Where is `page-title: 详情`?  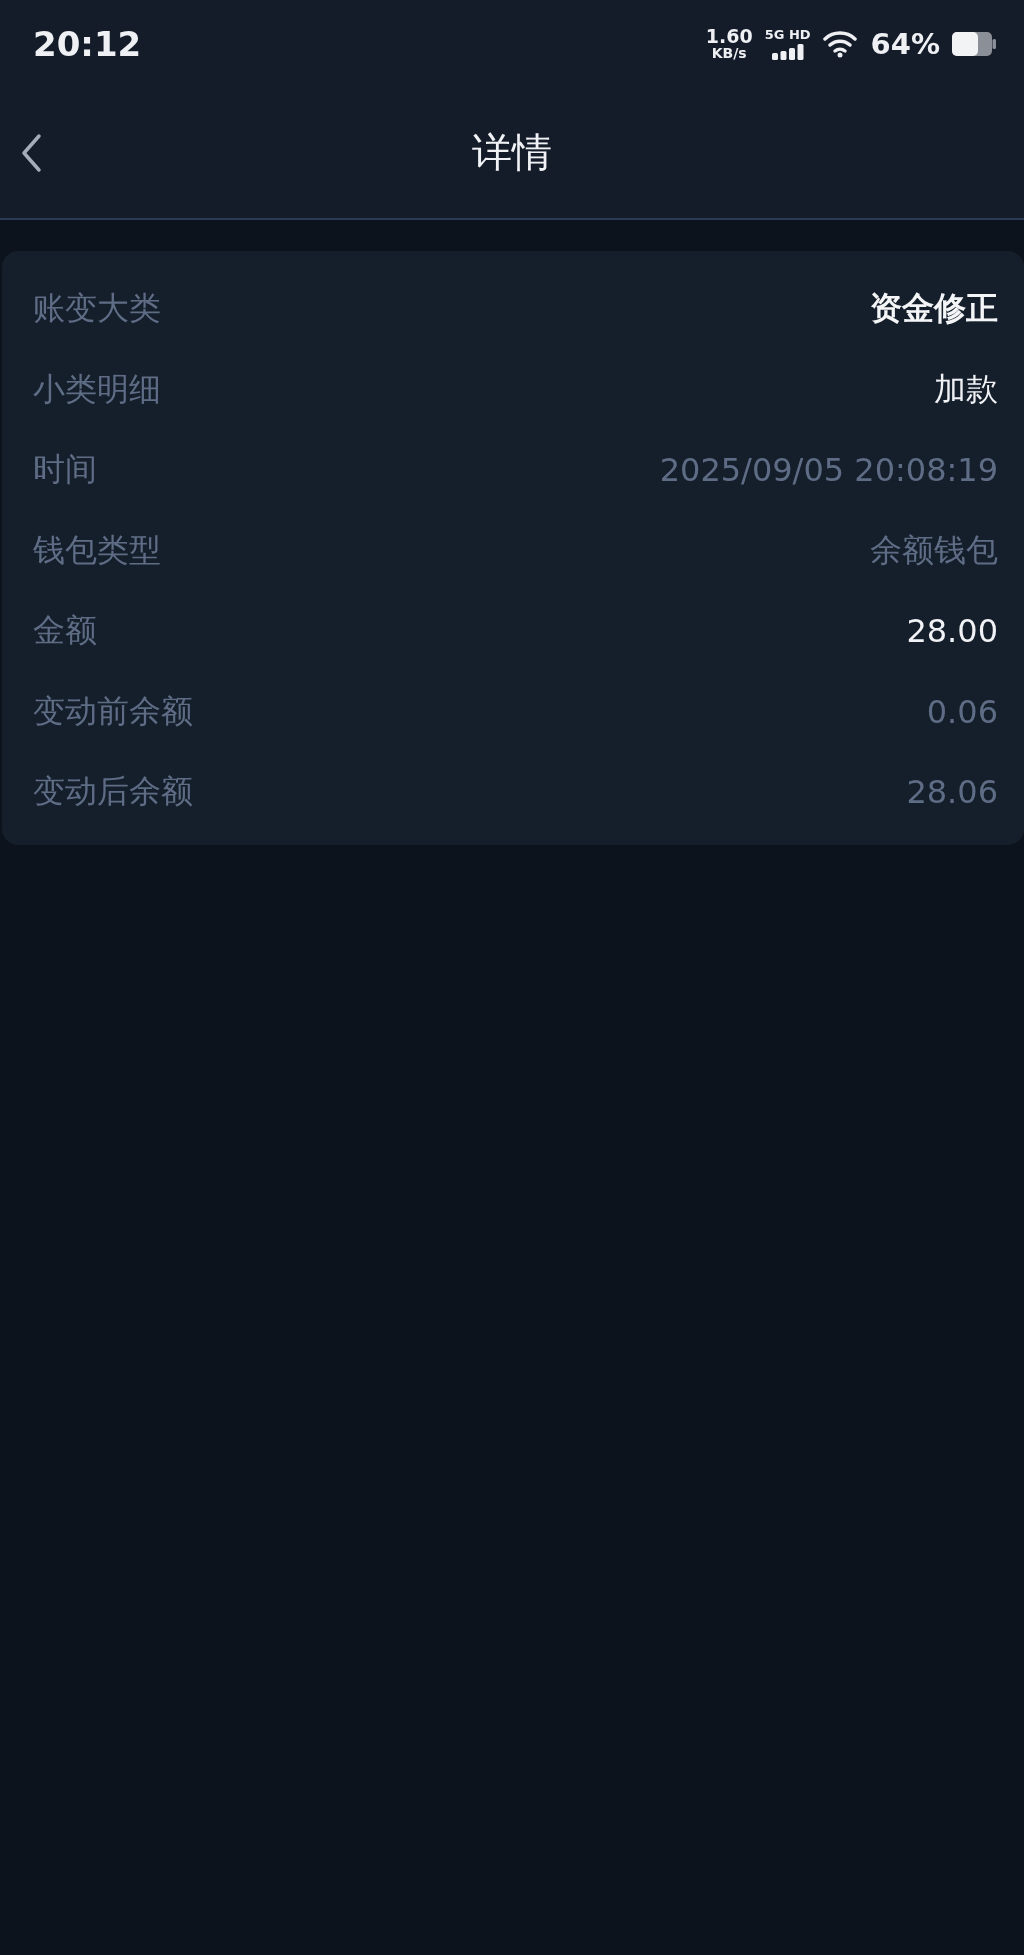 page-title: 详情 is located at coordinates (512, 152).